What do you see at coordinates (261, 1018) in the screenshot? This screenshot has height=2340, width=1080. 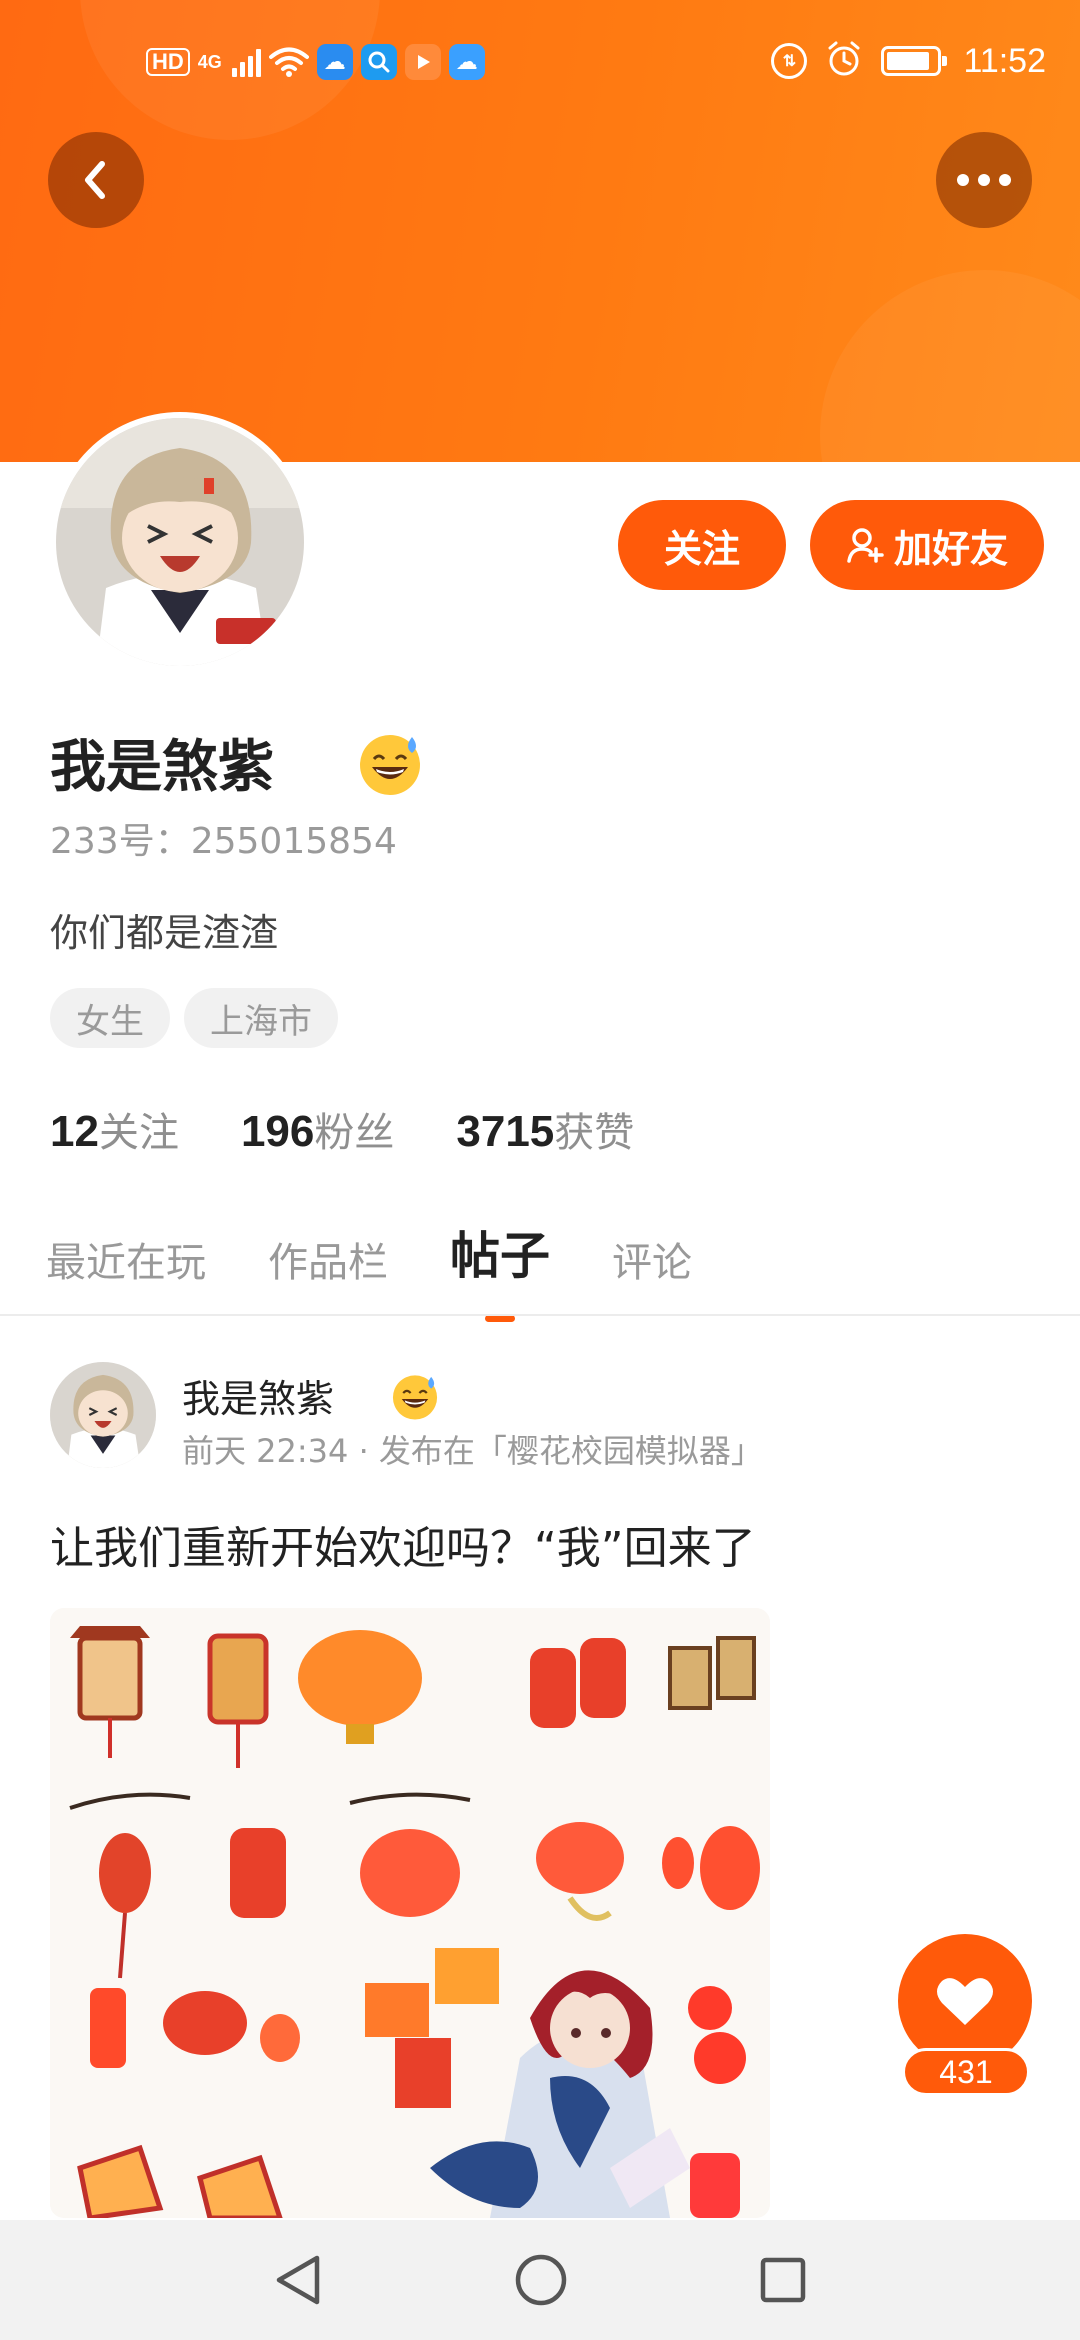 I see `tag-location: 上海市` at bounding box center [261, 1018].